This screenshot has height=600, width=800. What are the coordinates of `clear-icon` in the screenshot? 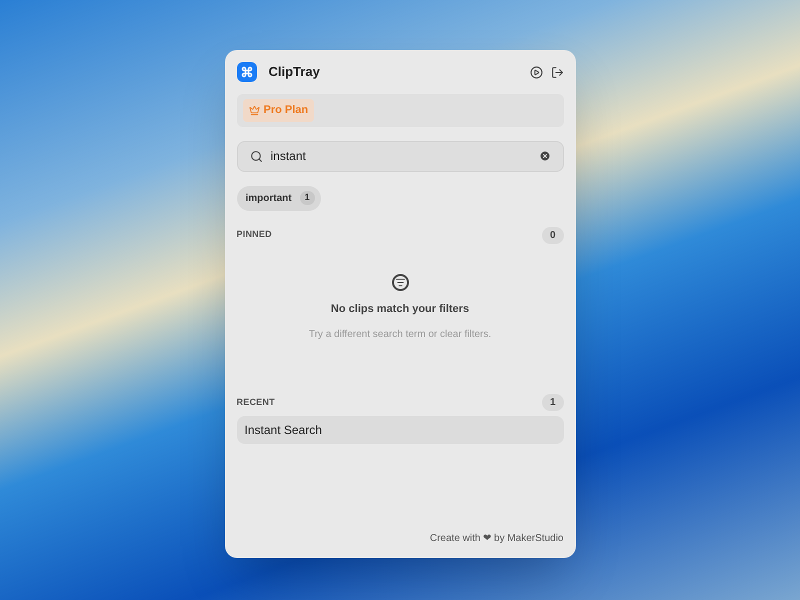 It's located at (544, 156).